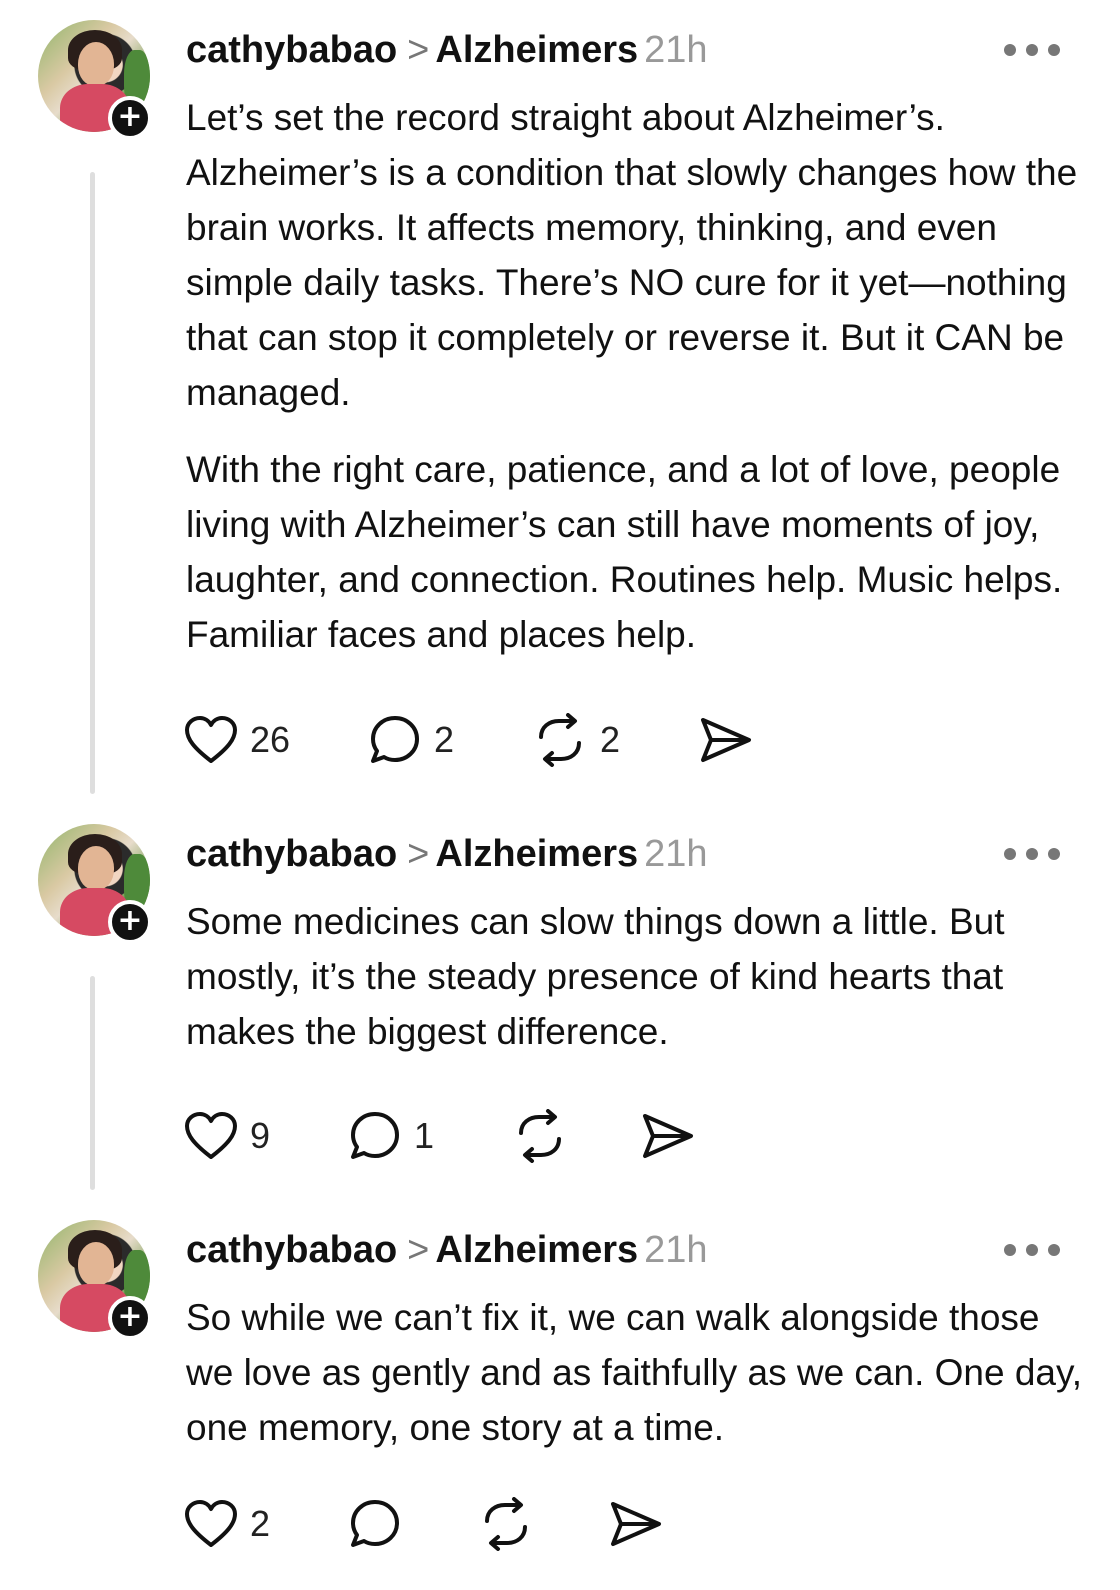  Describe the element at coordinates (260, 1523) in the screenshot. I see `like-count: 2` at that location.